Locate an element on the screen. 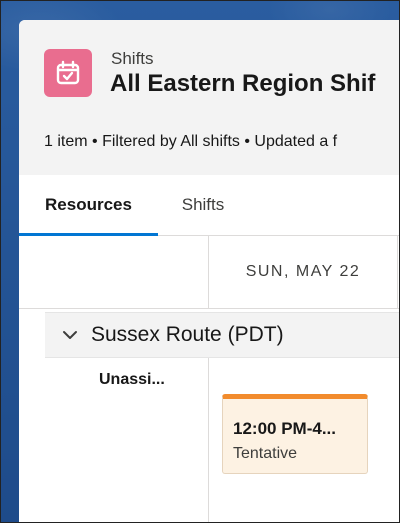 The height and width of the screenshot is (523, 400). row-divider is located at coordinates (209, 308).